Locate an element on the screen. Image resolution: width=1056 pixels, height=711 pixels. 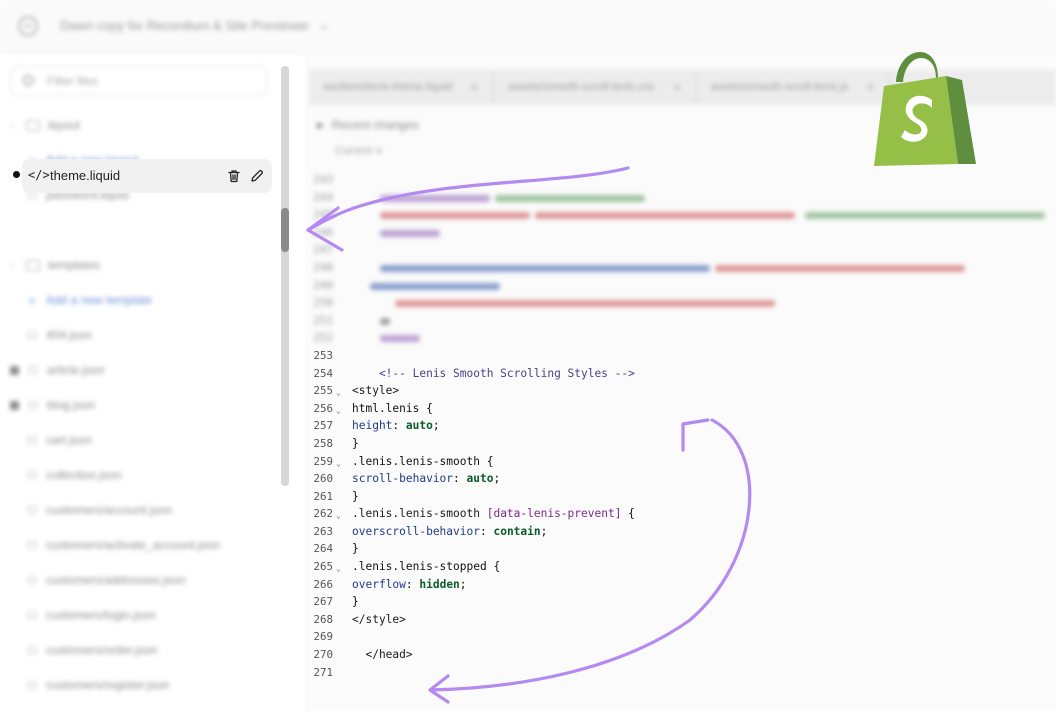
sidebar-item-label: customers/activate_account.json is located at coordinates (133, 545).